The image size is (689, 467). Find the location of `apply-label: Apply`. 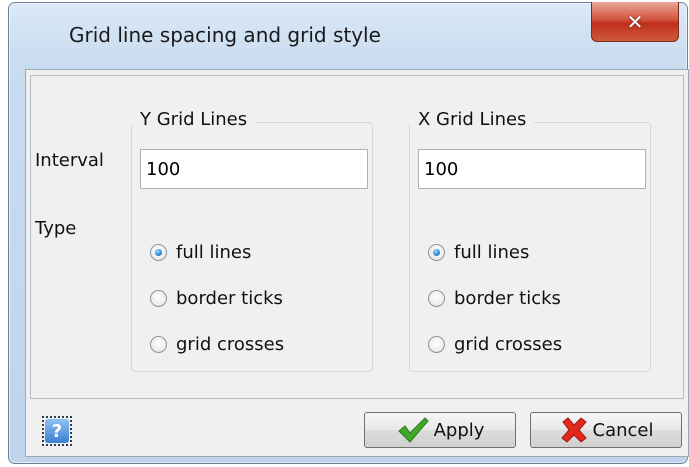

apply-label: Apply is located at coordinates (459, 430).